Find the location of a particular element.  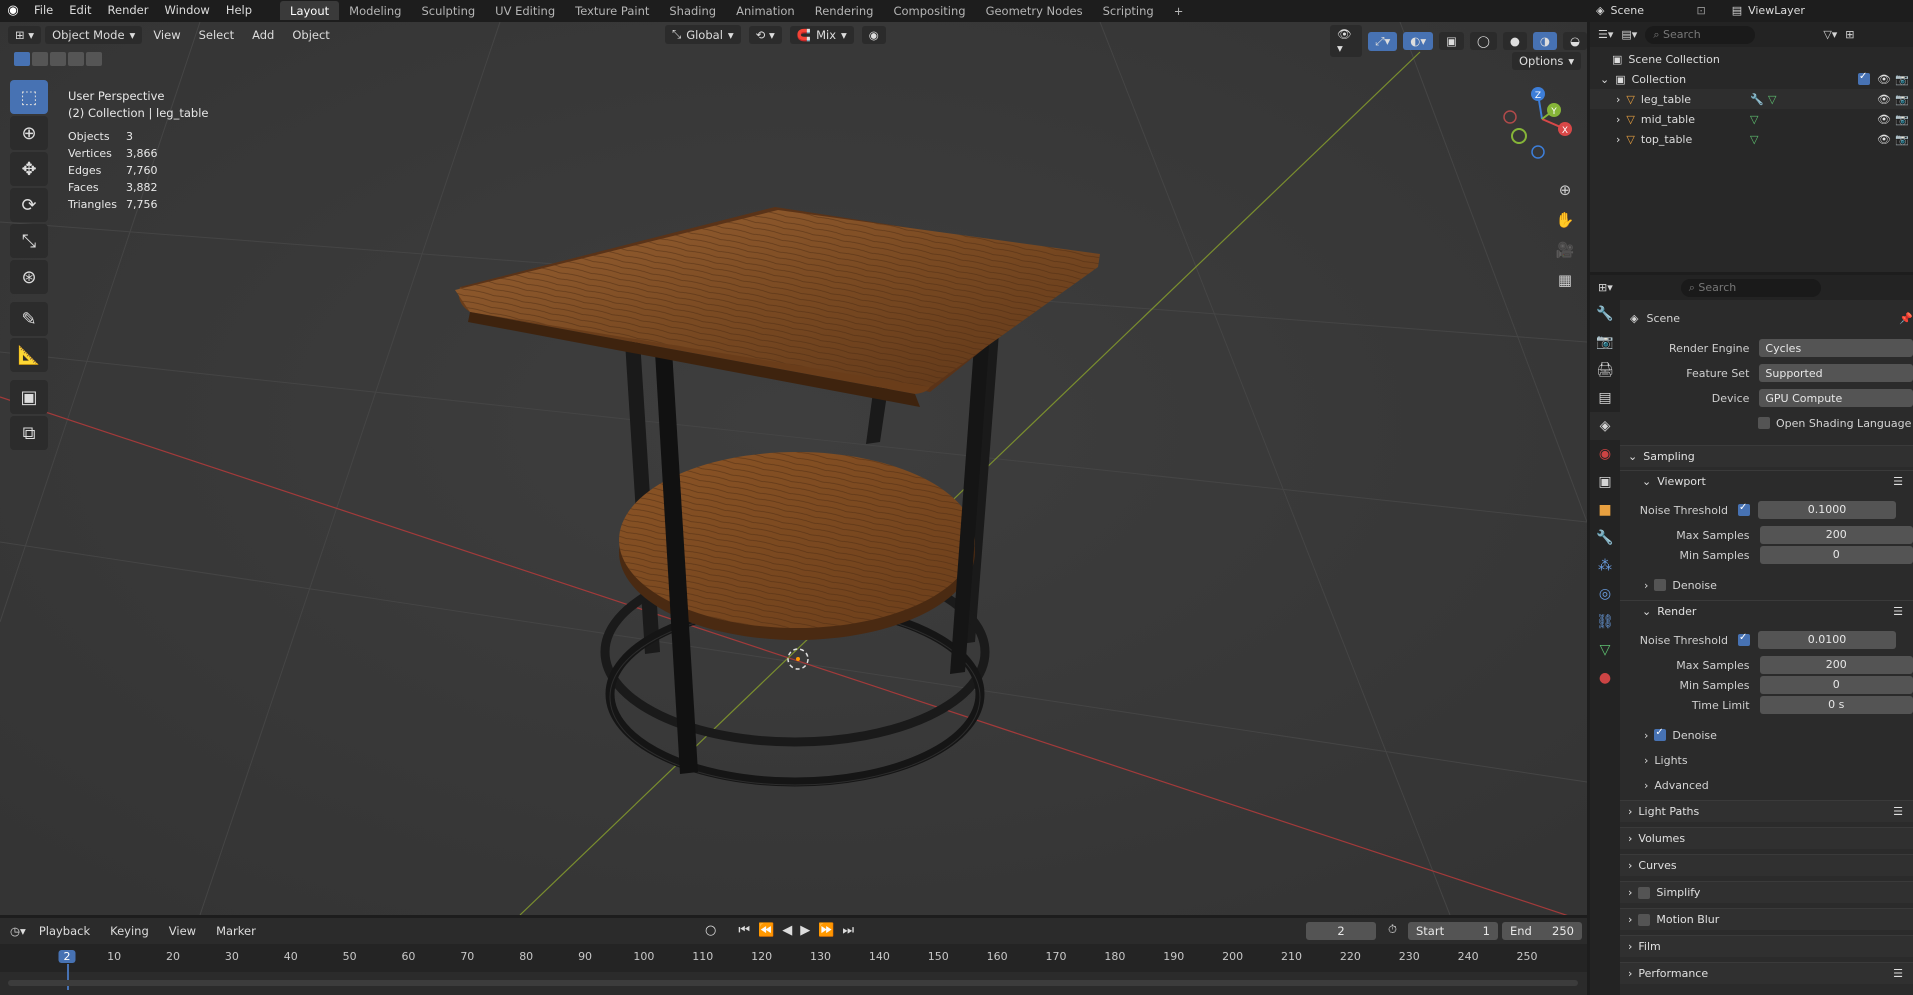

osl-checkbox is located at coordinates (1764, 423).